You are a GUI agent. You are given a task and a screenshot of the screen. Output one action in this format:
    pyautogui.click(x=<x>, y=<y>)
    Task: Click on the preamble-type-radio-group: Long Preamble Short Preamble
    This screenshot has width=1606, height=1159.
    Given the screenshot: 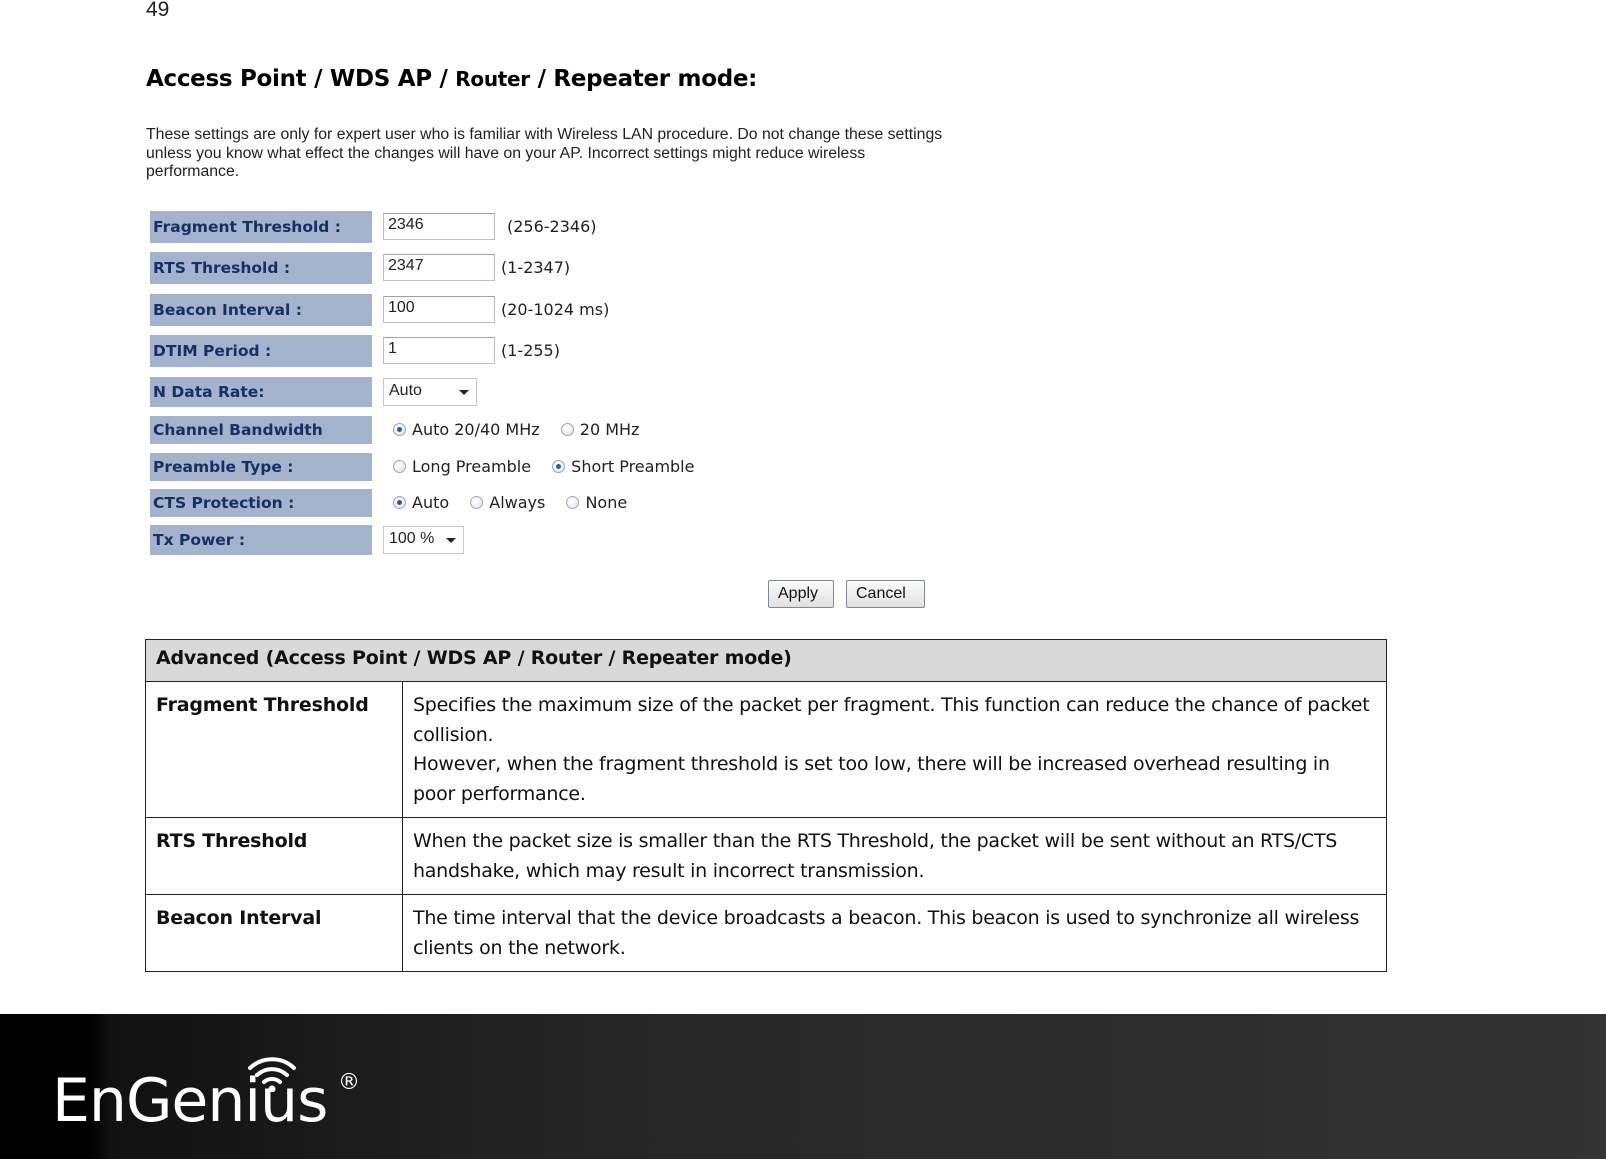 What is the action you would take?
    pyautogui.click(x=551, y=467)
    